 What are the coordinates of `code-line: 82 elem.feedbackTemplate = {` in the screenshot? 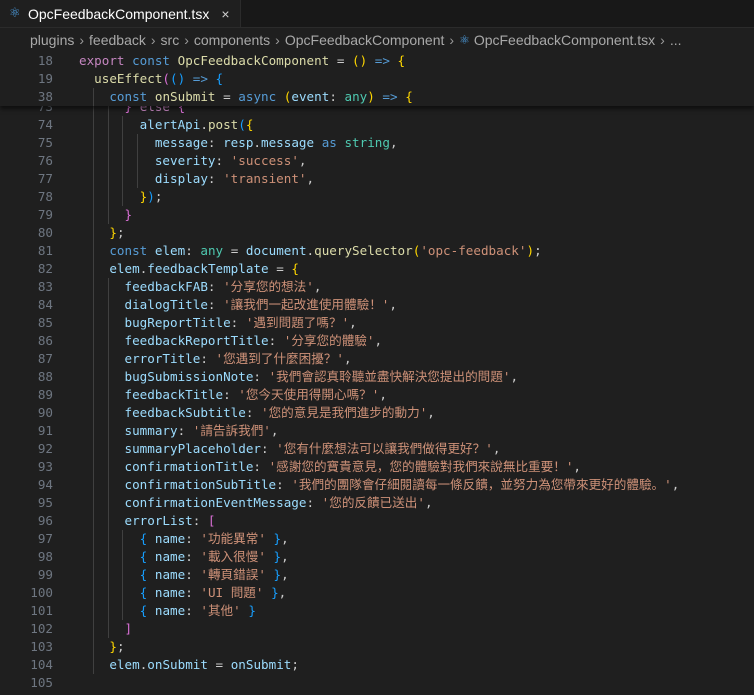 It's located at (377, 269).